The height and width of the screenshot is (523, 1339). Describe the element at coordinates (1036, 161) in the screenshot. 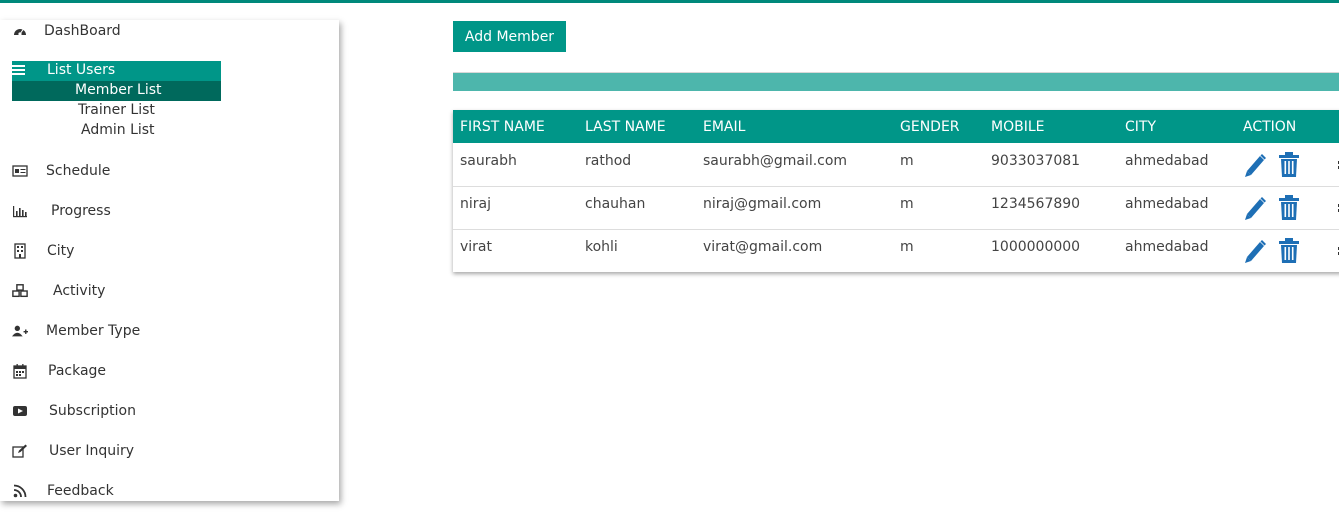

I see `cell-mobile: 9033037081` at that location.